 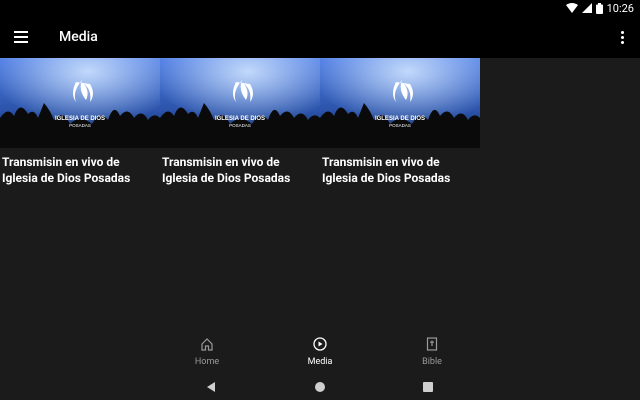 I want to click on bottom-navigation: Home Media Bible, so click(x=320, y=350).